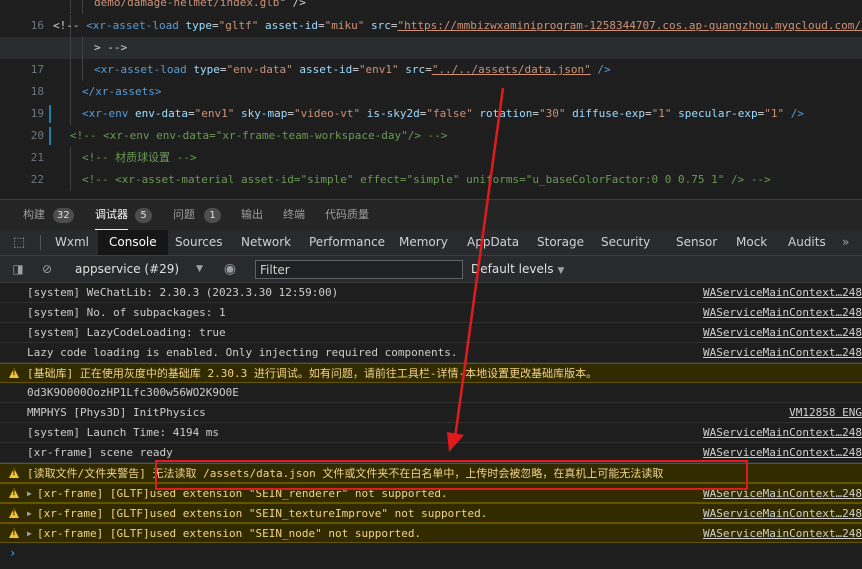 The height and width of the screenshot is (569, 862). What do you see at coordinates (198, 242) in the screenshot?
I see `tab-sources: Sources` at bounding box center [198, 242].